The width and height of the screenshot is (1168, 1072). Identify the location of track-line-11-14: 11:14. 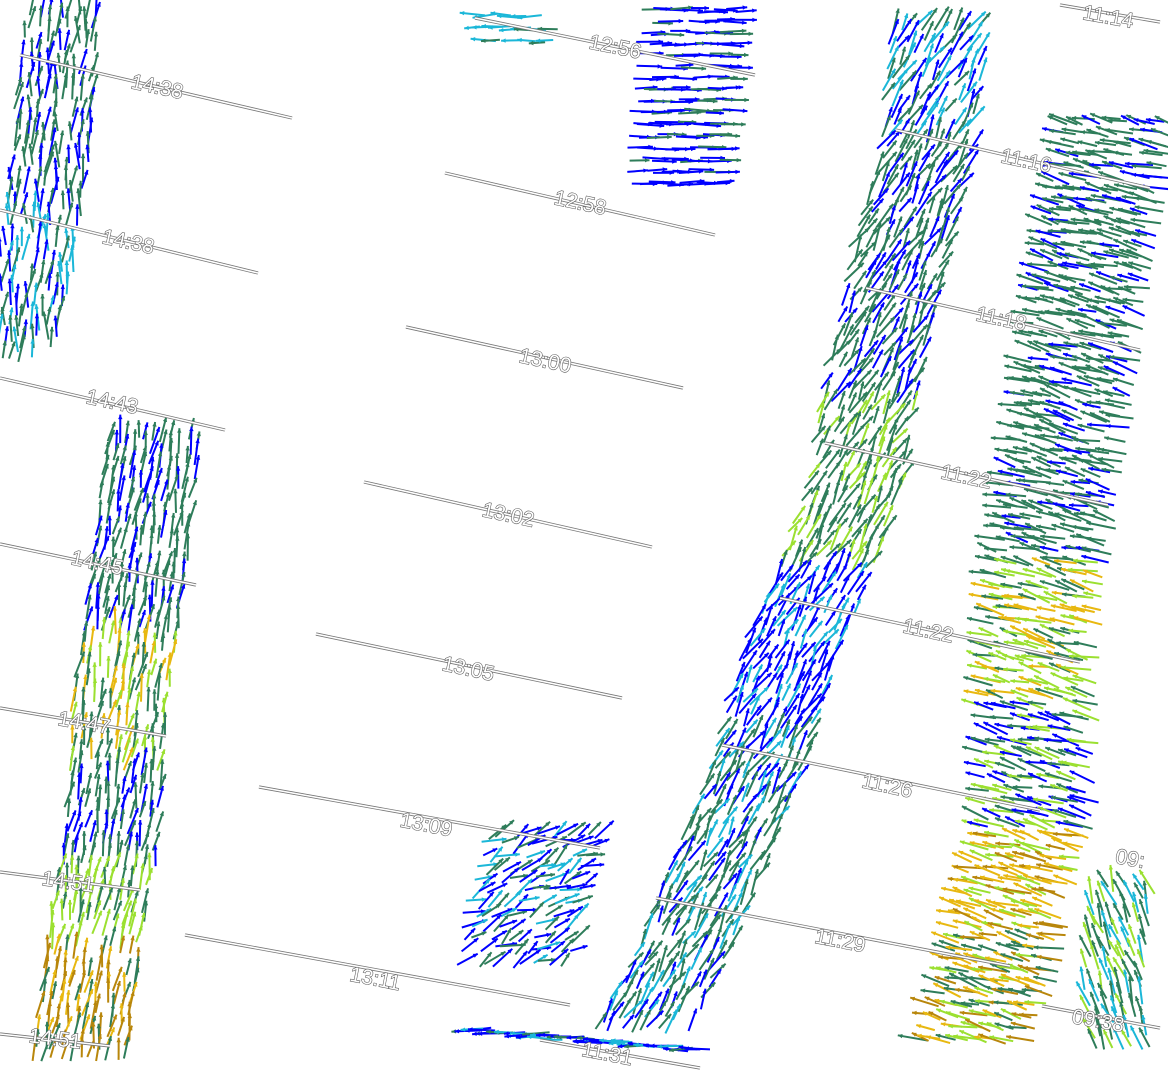
(1110, 17).